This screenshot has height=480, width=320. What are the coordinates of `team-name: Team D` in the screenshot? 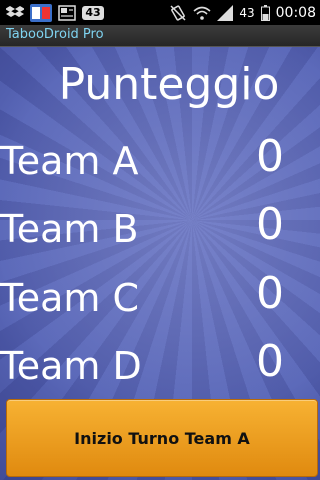 It's located at (71, 366).